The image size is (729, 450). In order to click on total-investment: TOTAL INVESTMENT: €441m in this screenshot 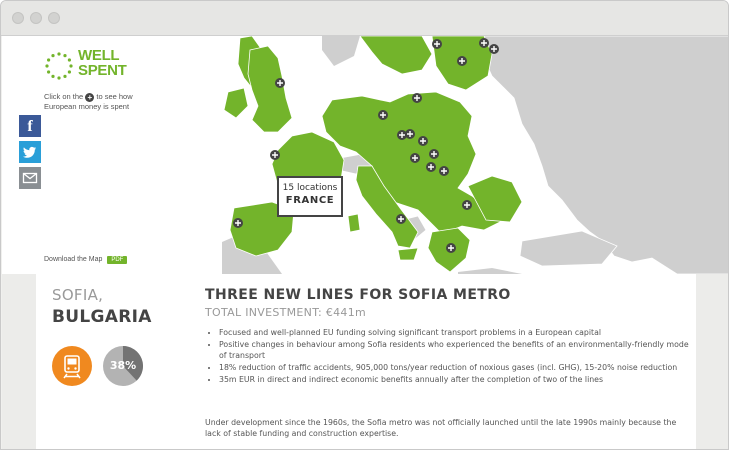, I will do `click(286, 312)`.